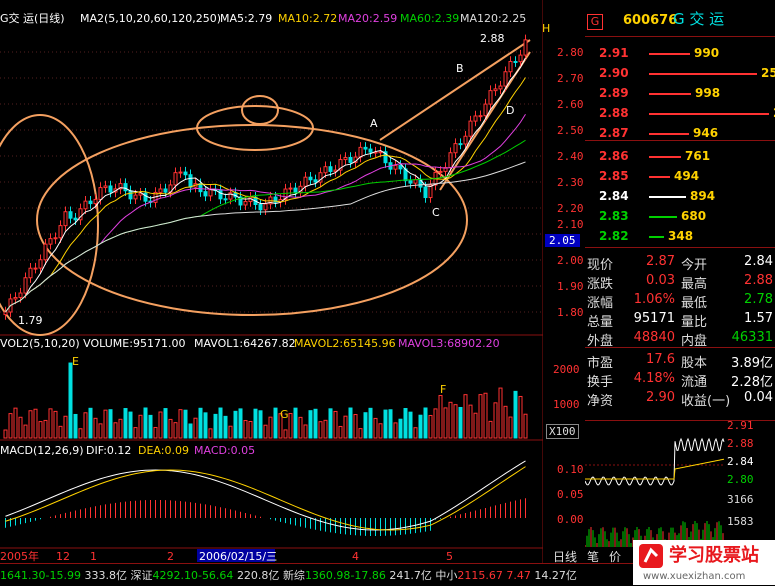 The width and height of the screenshot is (775, 586). Describe the element at coordinates (714, 555) in the screenshot. I see `watermark-title: 学习股票站` at that location.